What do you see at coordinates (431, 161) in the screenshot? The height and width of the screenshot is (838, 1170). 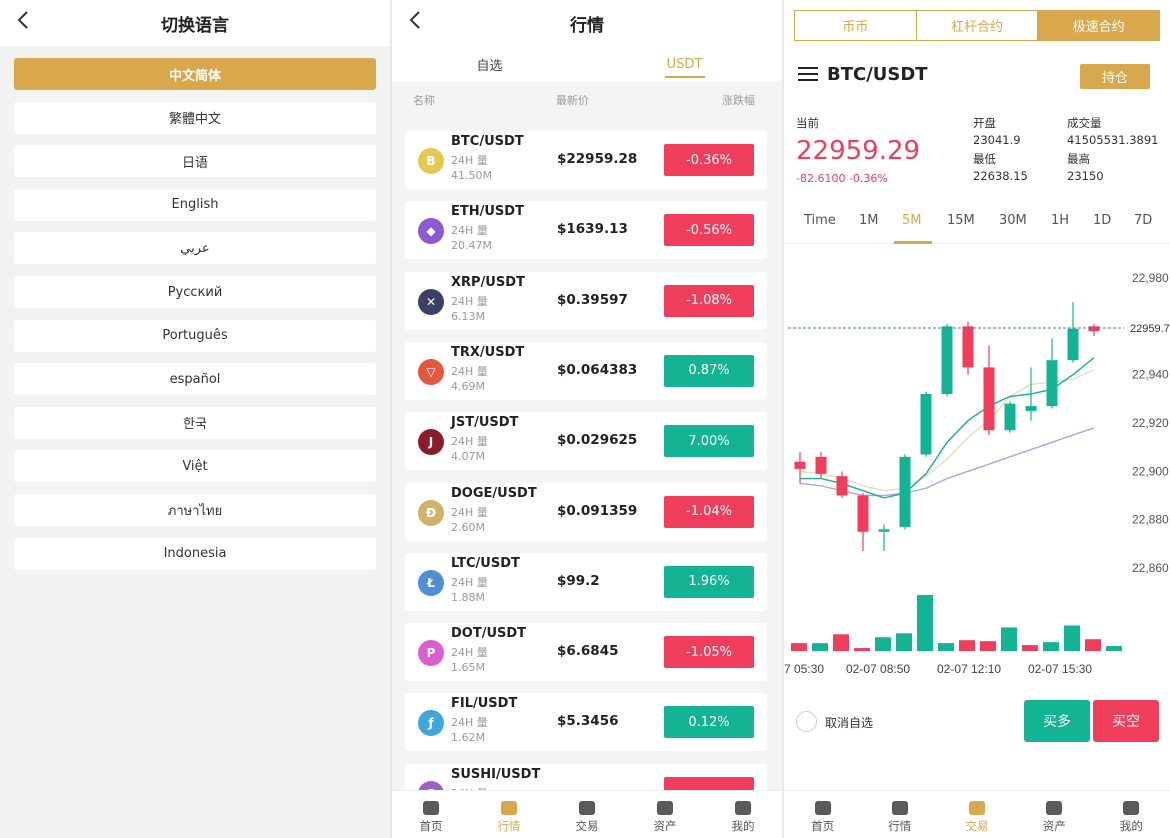 I see `btc-icon: B` at bounding box center [431, 161].